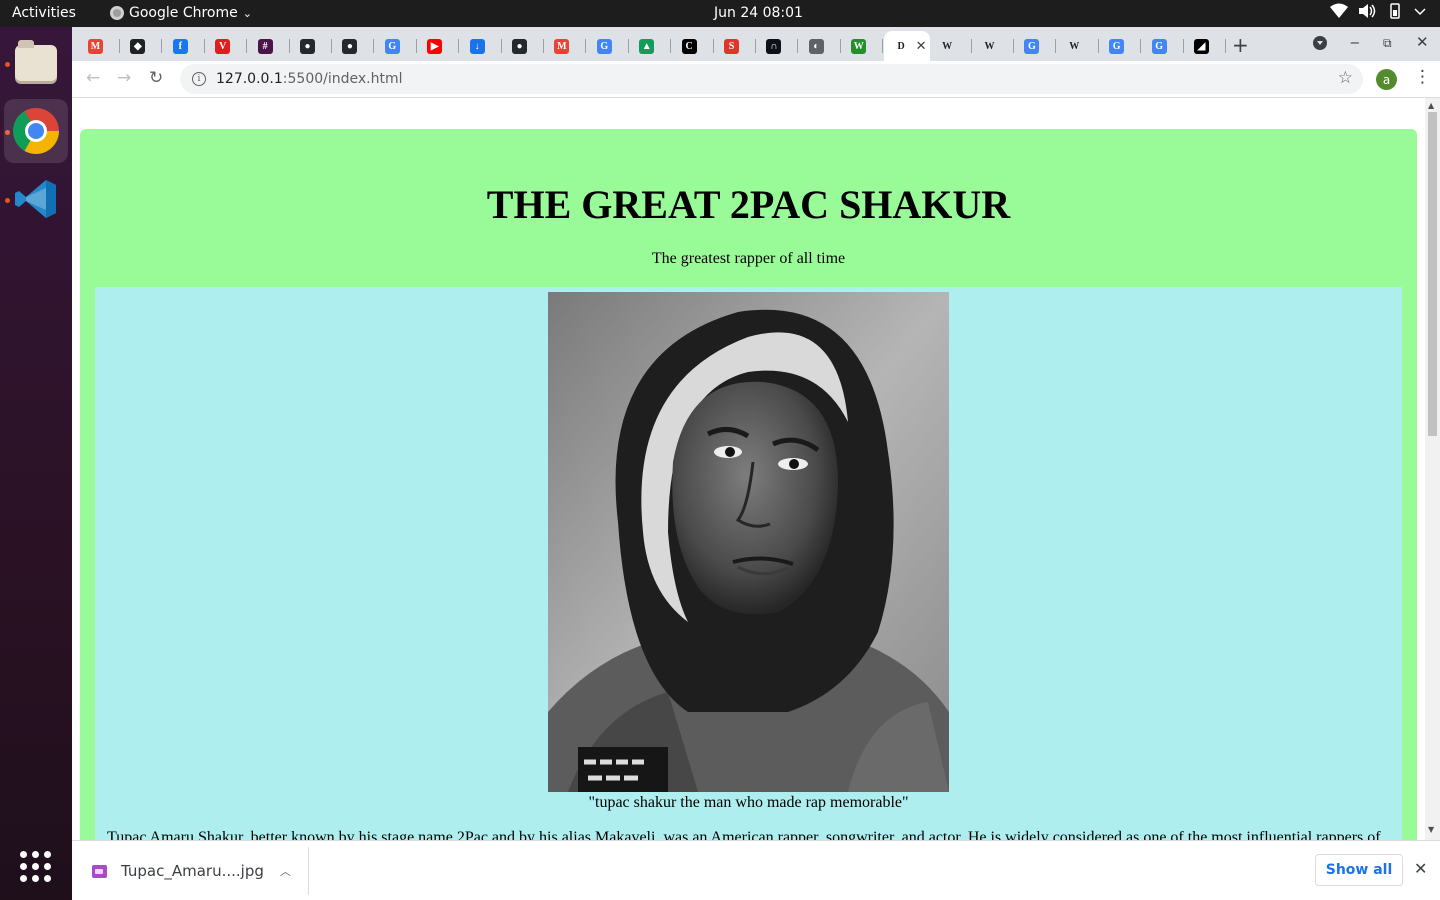 The height and width of the screenshot is (900, 1440). Describe the element at coordinates (1420, 868) in the screenshot. I see `close-download-bar-icon: ✕` at that location.